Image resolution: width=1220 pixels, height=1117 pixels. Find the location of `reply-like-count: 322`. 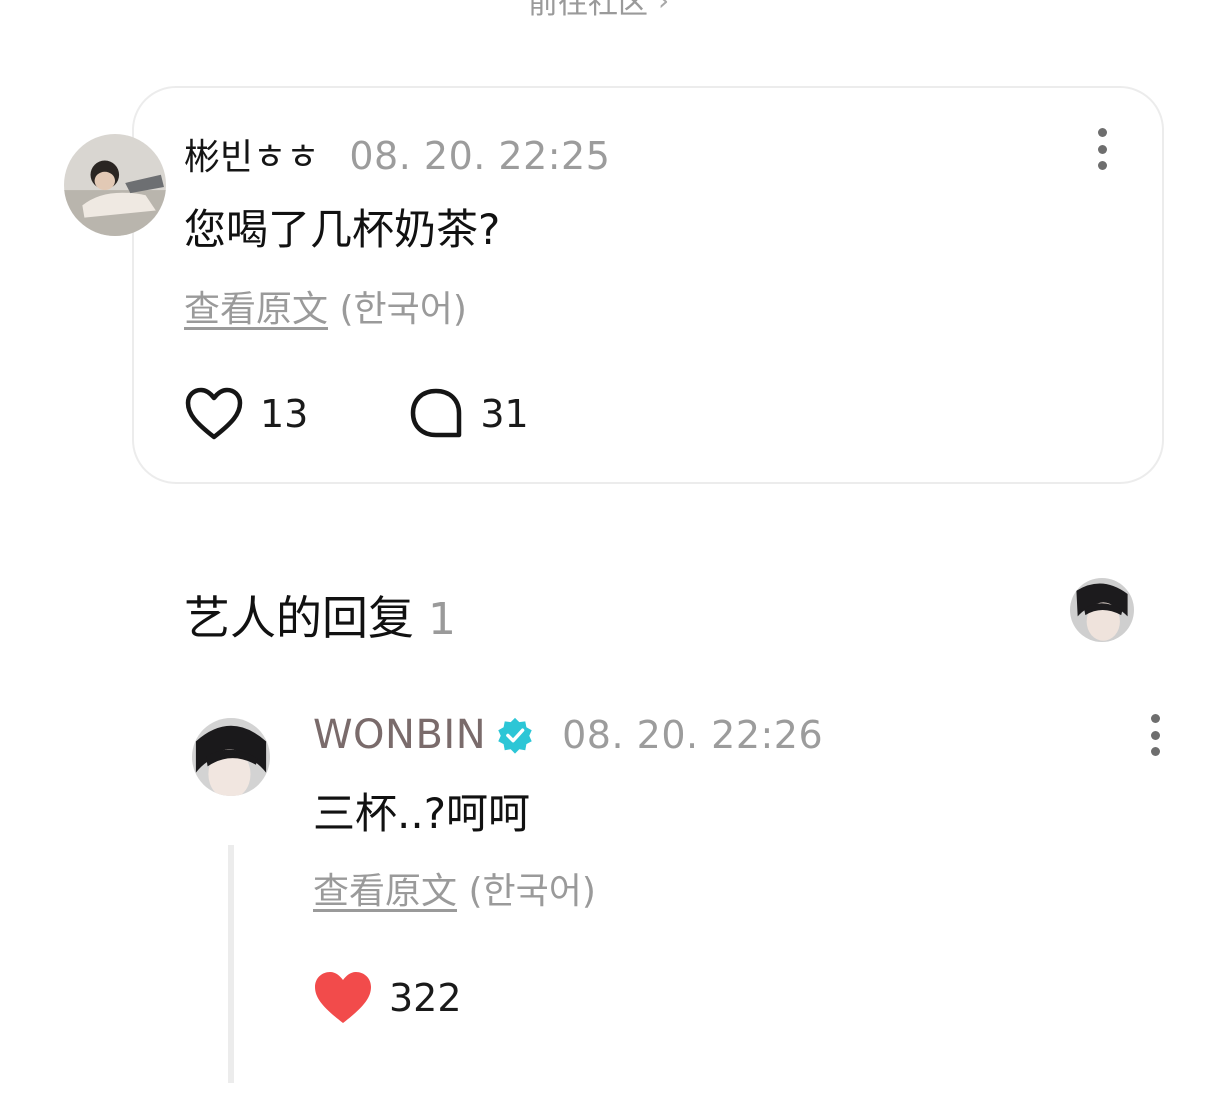

reply-like-count: 322 is located at coordinates (425, 998).